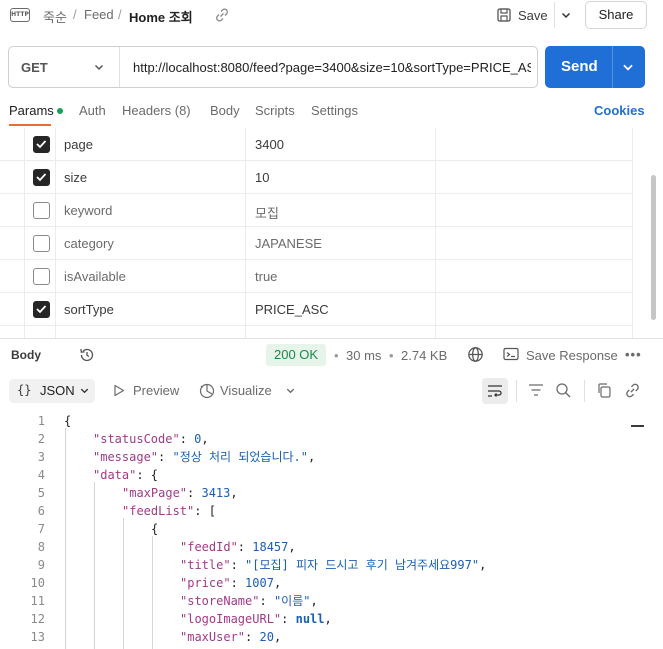 The image size is (663, 649). Describe the element at coordinates (78, 144) in the screenshot. I see `param-key: page` at that location.